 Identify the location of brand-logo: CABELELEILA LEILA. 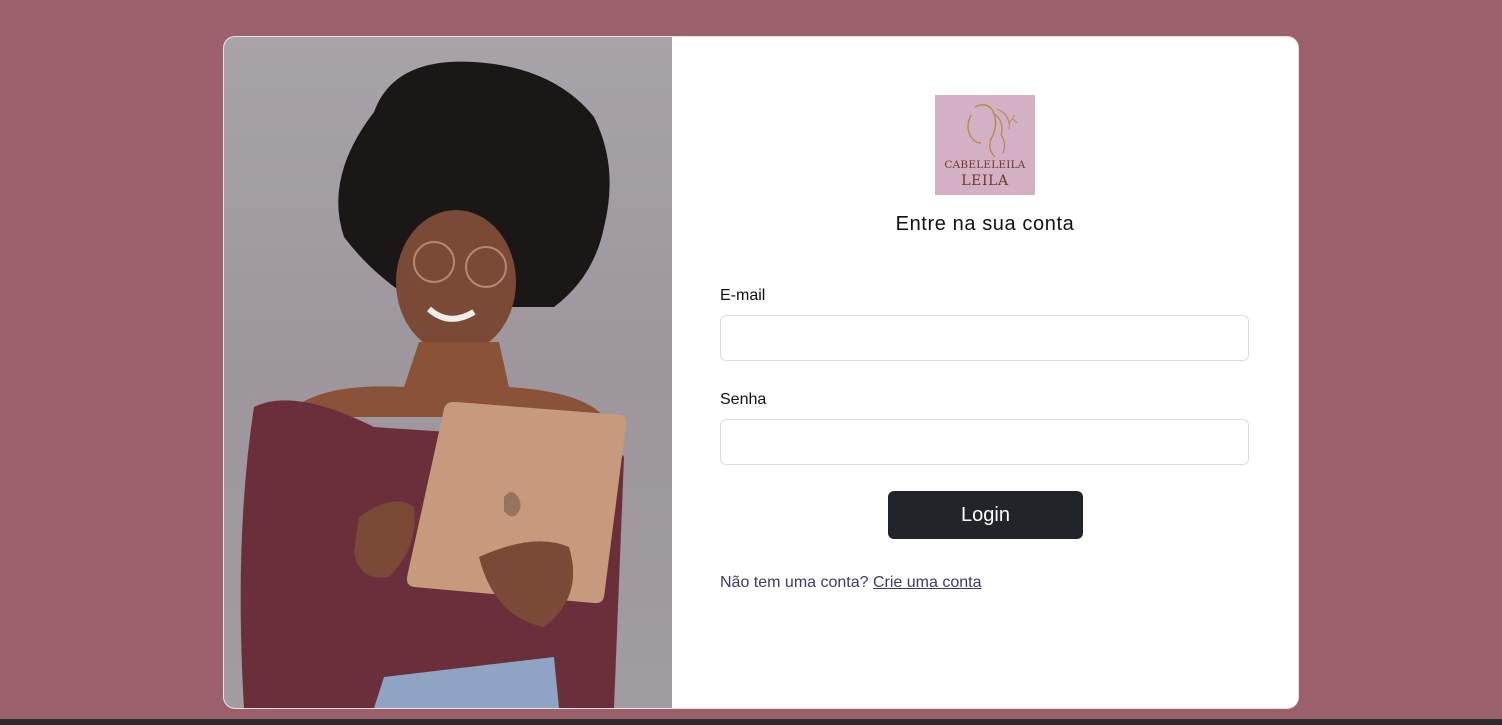
(985, 145).